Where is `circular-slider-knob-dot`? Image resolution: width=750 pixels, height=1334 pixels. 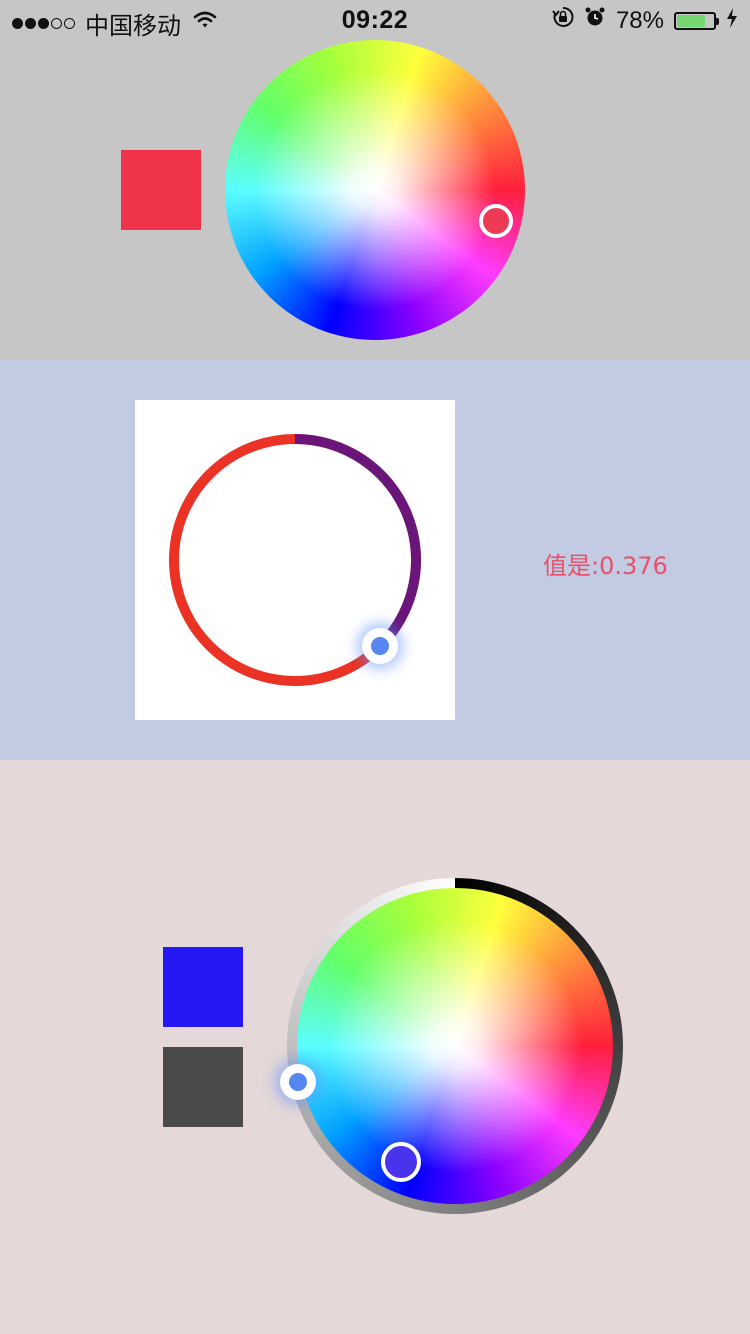 circular-slider-knob-dot is located at coordinates (380, 646).